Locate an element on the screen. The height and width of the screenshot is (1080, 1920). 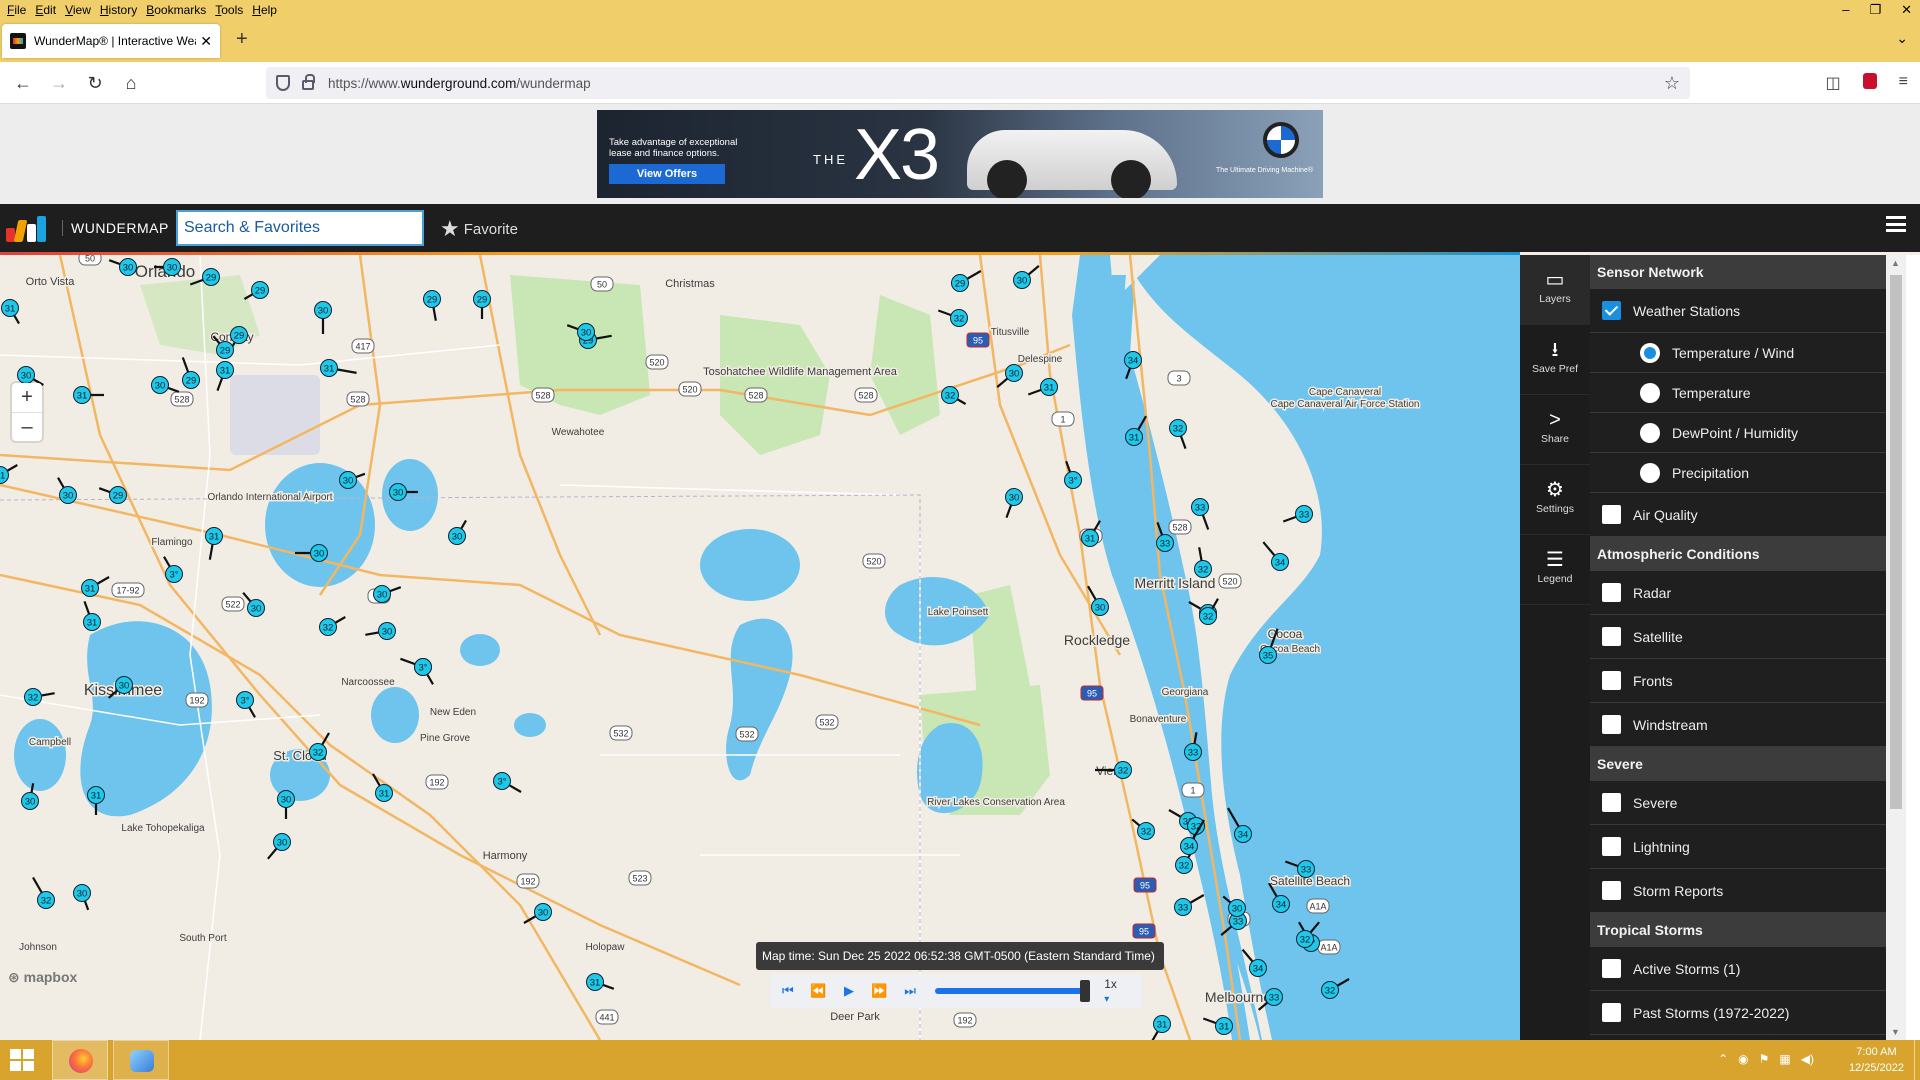
lightning-row: Lightning is located at coordinates (1738, 847).